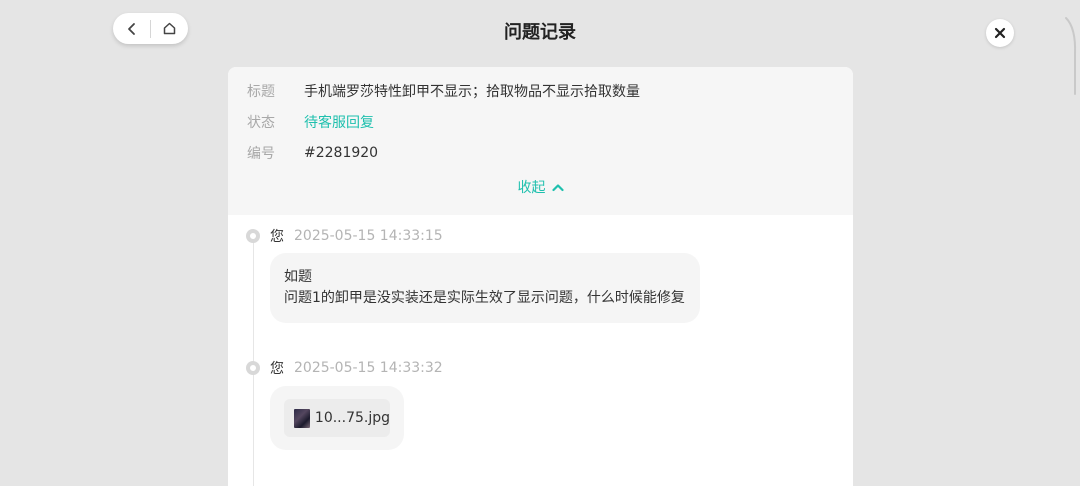 Image resolution: width=1080 pixels, height=486 pixels. What do you see at coordinates (485, 288) in the screenshot?
I see `message-bubble: 如题 问题1的卸甲是没实装还是实际生效了显示问题，什么时候能修复` at bounding box center [485, 288].